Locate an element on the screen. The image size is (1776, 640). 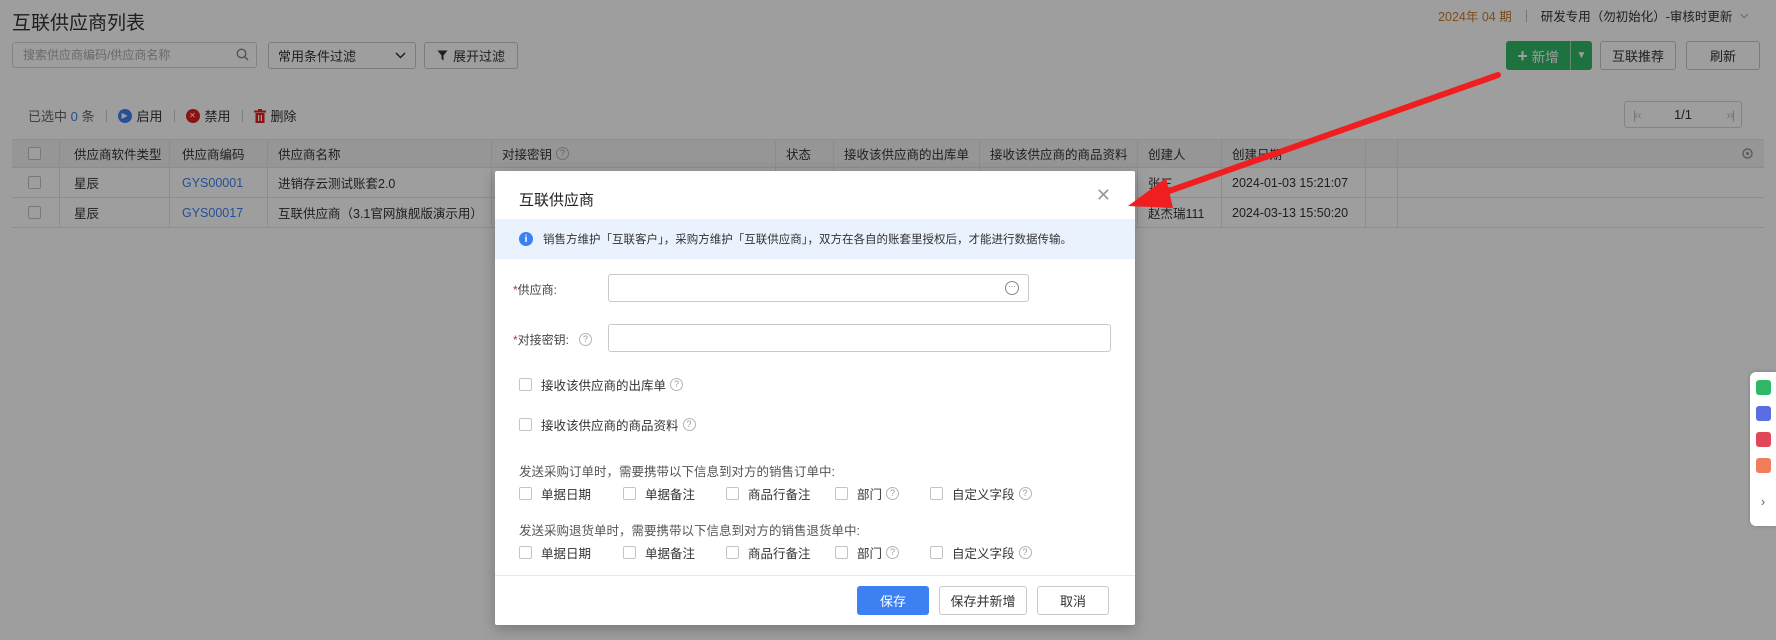
close-icon: ✕ is located at coordinates (1103, 195).